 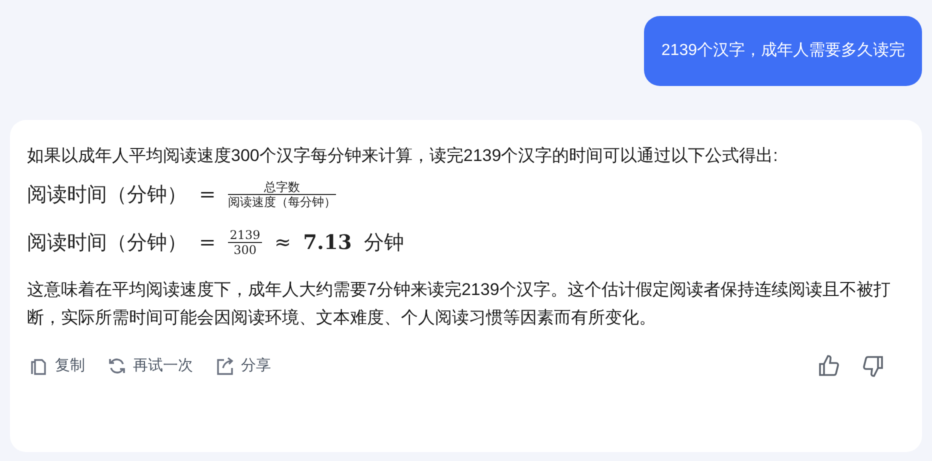 I want to click on fraction-numerator: 总字数, so click(x=282, y=187).